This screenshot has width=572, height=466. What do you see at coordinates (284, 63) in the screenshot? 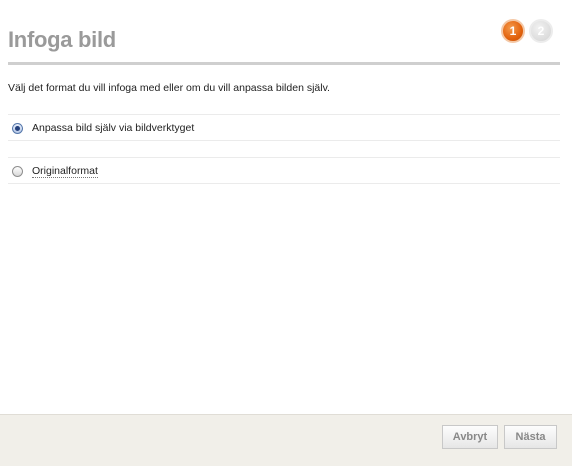
I see `header-divider` at bounding box center [284, 63].